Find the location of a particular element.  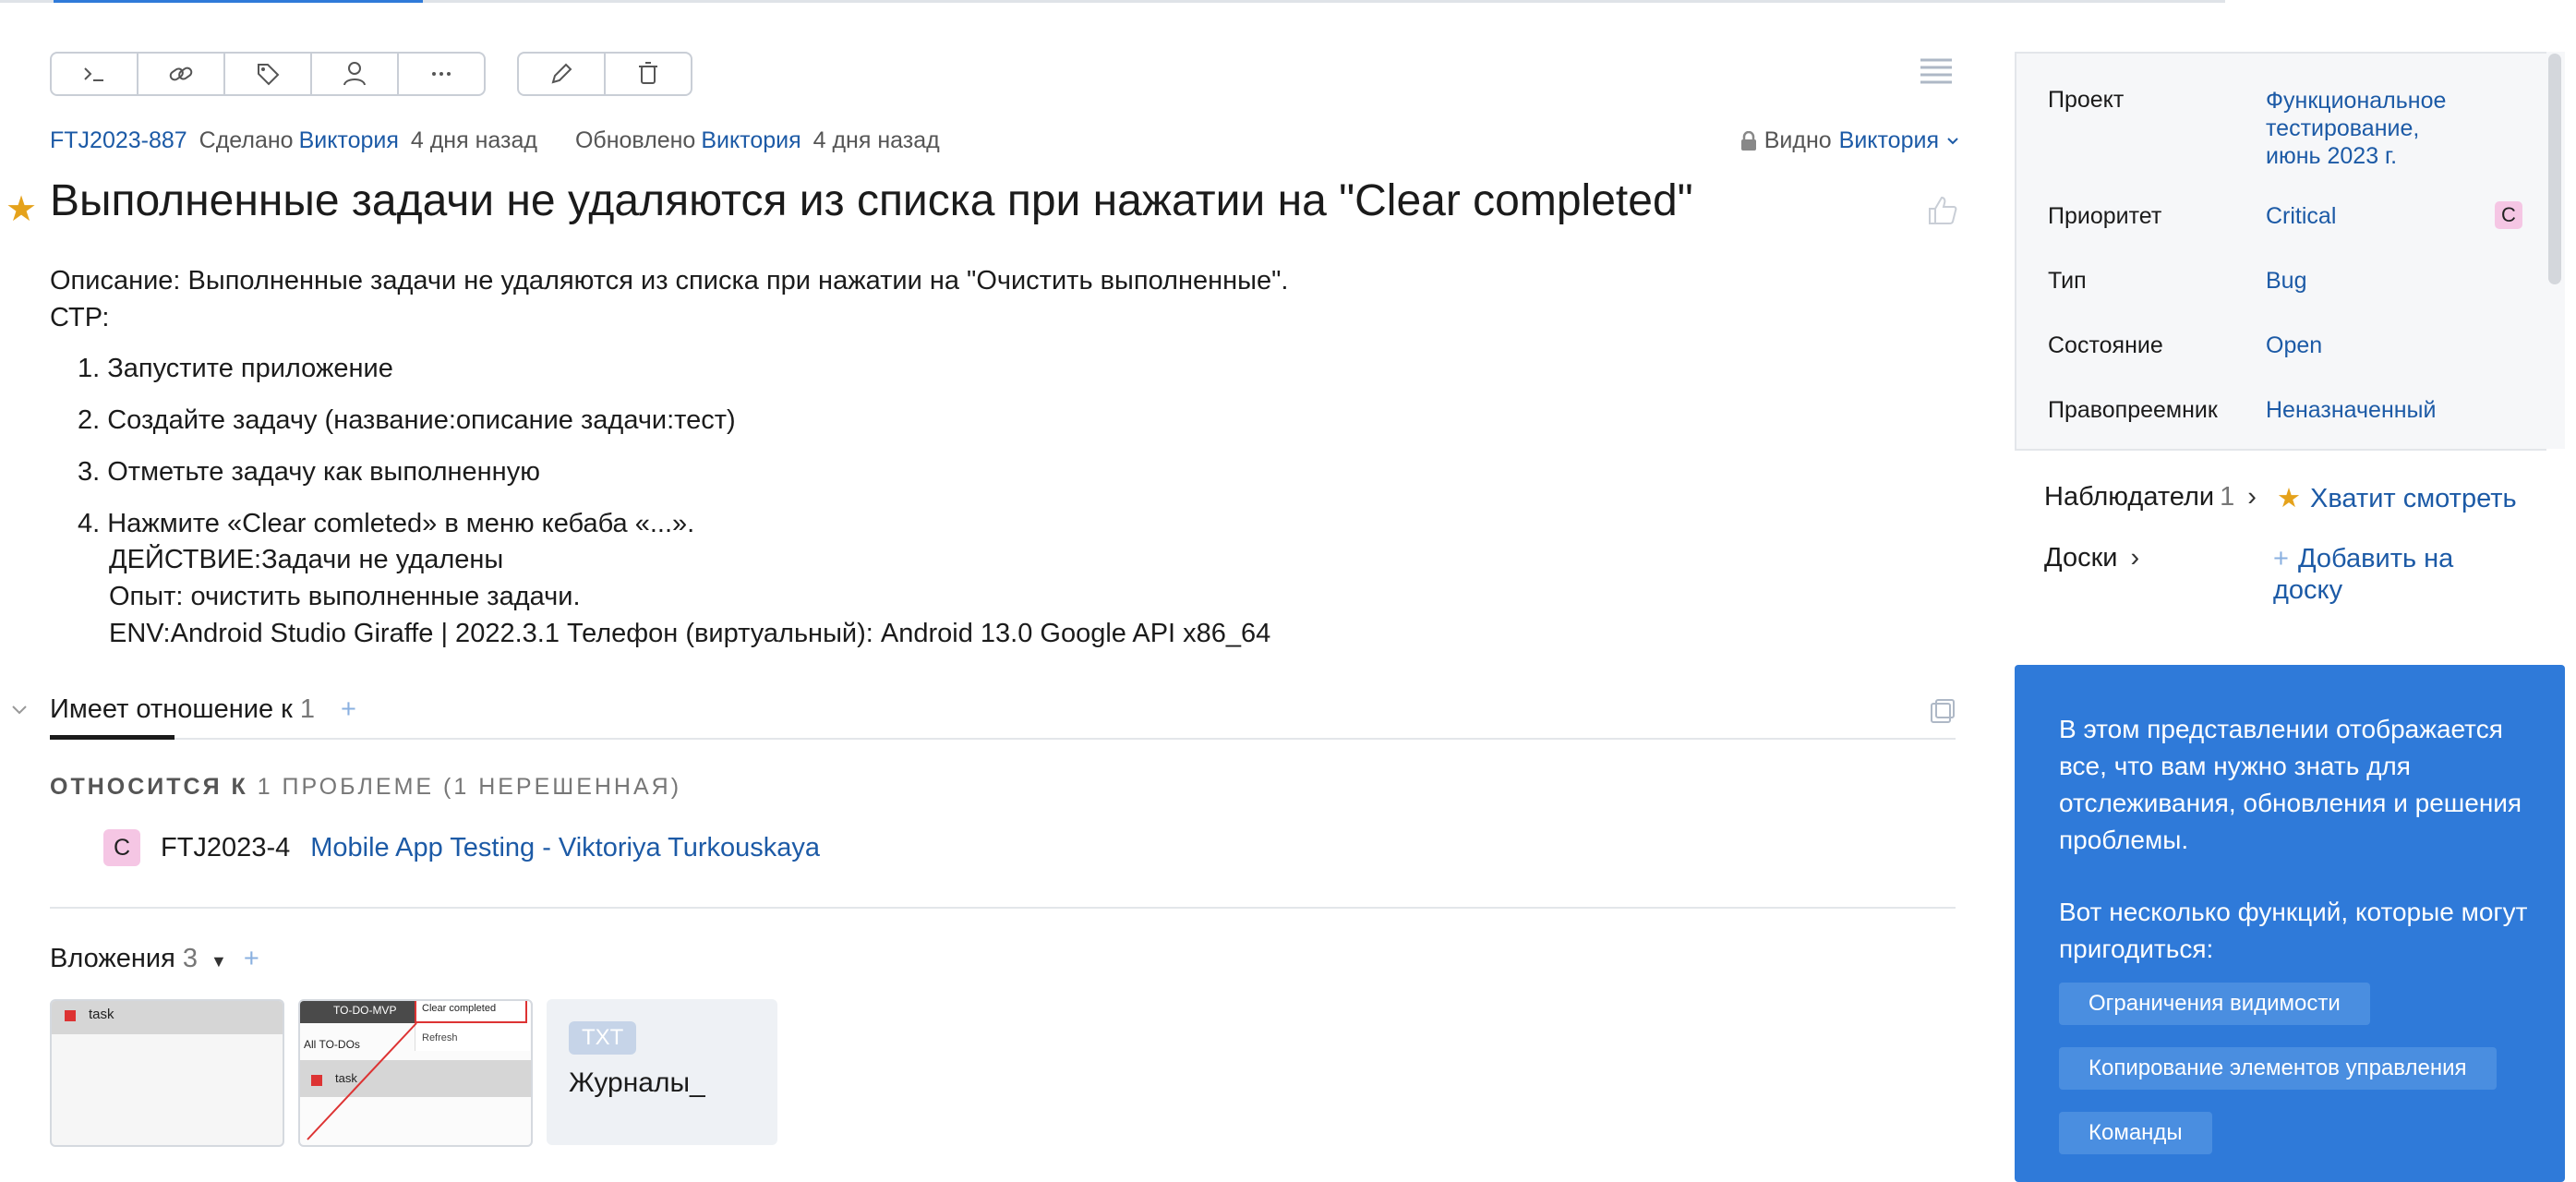

more-button is located at coordinates (441, 74).